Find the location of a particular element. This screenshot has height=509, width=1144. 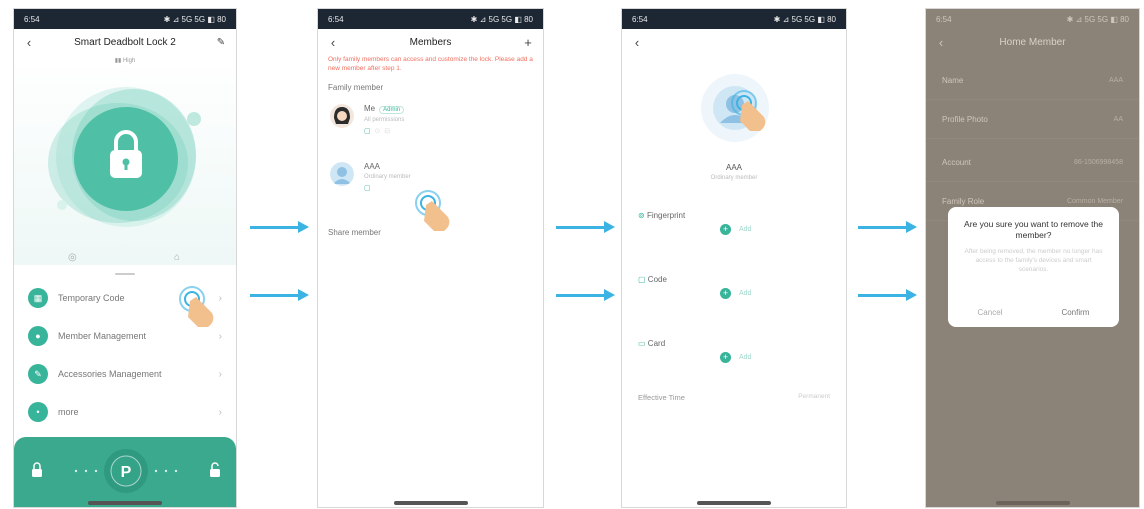

menu-item-label: Member Management is located at coordinates (102, 336).